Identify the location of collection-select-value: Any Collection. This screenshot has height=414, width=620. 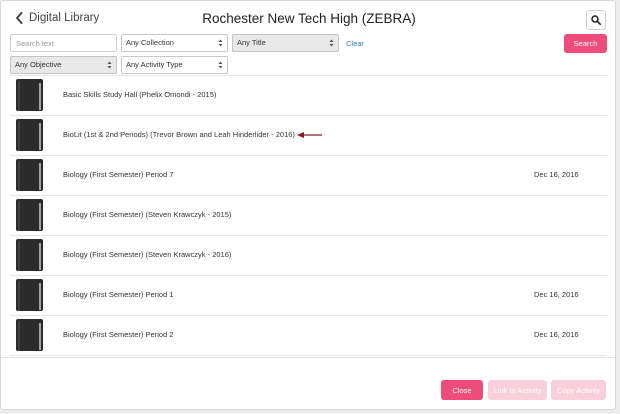
(150, 42).